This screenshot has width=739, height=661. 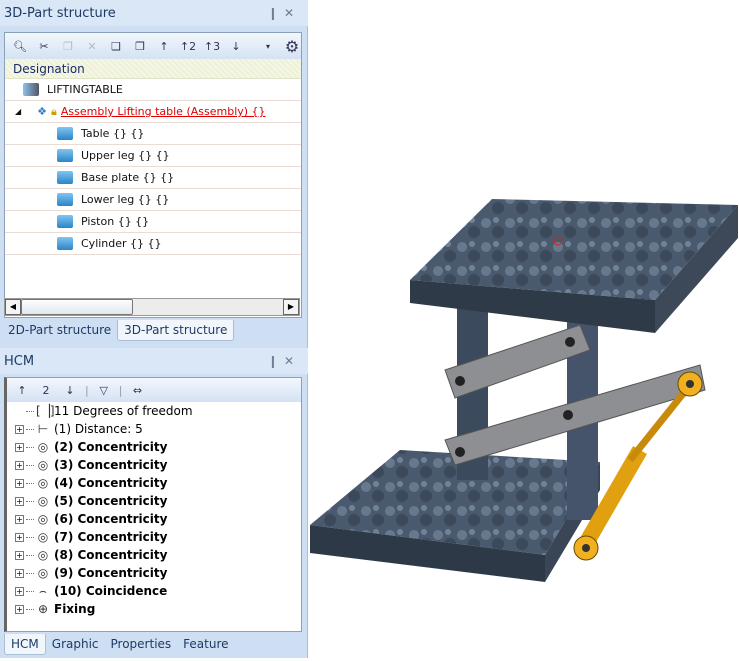 I want to click on item-label: (6) Concentricity, so click(x=111, y=519).